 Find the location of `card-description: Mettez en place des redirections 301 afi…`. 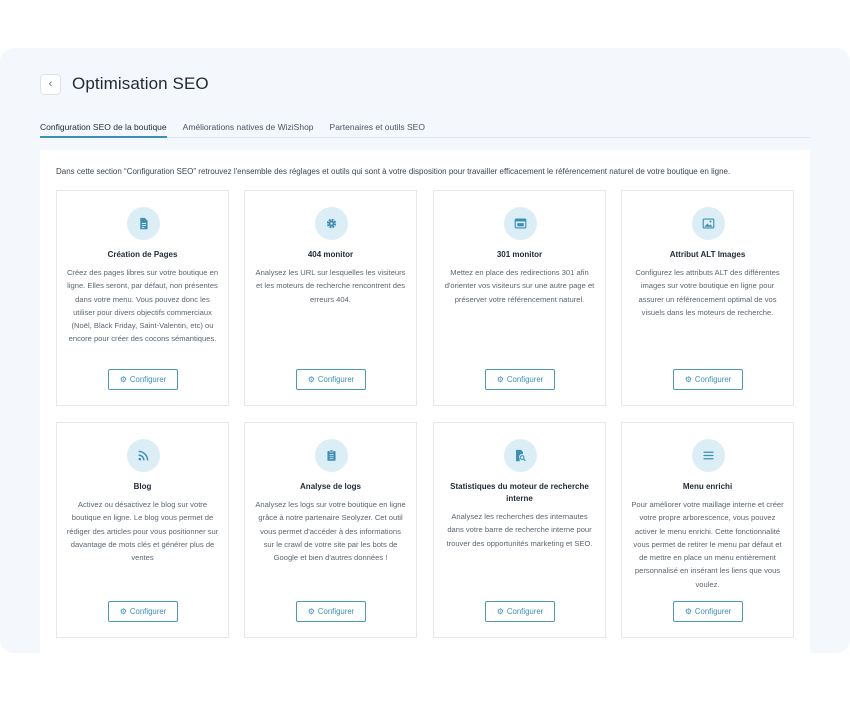

card-description: Mettez en place des redirections 301 afi… is located at coordinates (519, 286).